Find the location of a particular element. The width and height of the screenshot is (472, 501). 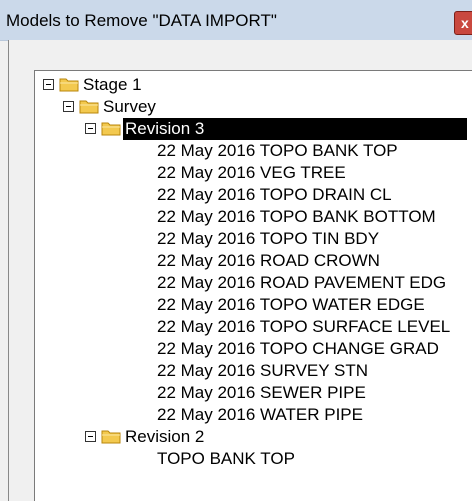

tree-leaf-item: 22 May 2016 SEWER PIPE is located at coordinates (261, 393).